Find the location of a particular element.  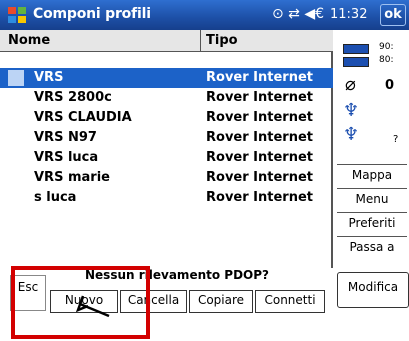

list-row: VRS N97 Rover Internet is located at coordinates (166, 138).